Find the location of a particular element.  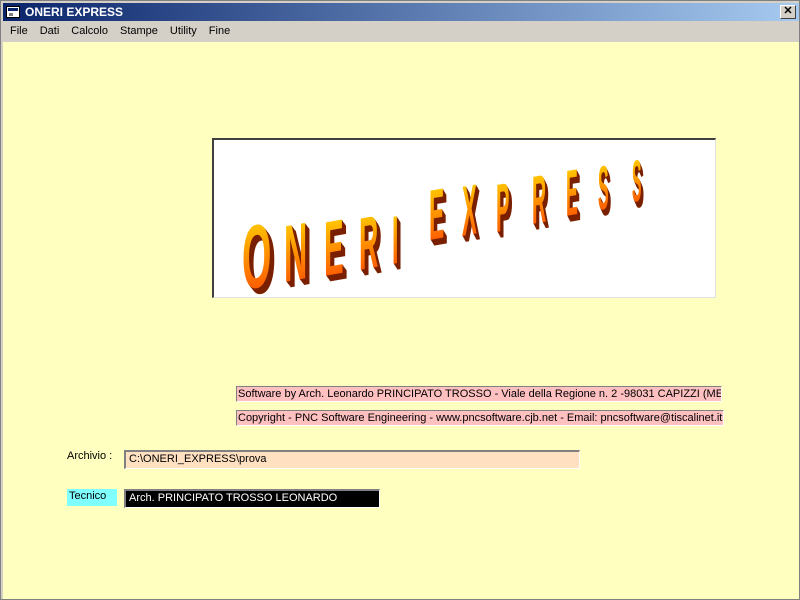

title-bar: ONERI EXPRESS ✕ is located at coordinates (401, 12).